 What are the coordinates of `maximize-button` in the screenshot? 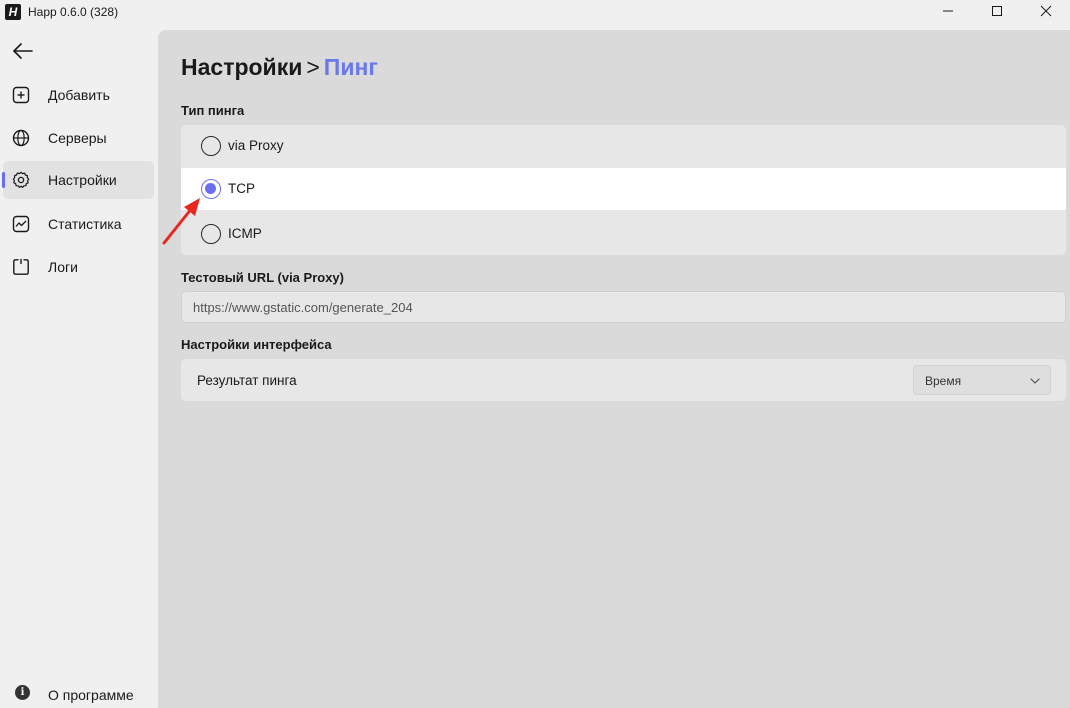 It's located at (996, 11).